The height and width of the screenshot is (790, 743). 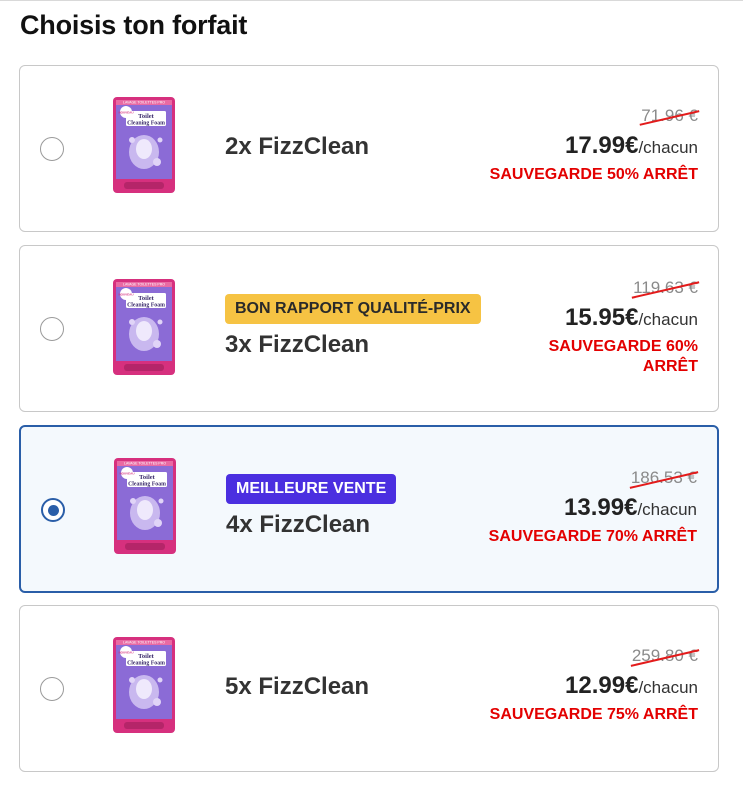 What do you see at coordinates (297, 146) in the screenshot?
I see `product-name: 2x FizzClean` at bounding box center [297, 146].